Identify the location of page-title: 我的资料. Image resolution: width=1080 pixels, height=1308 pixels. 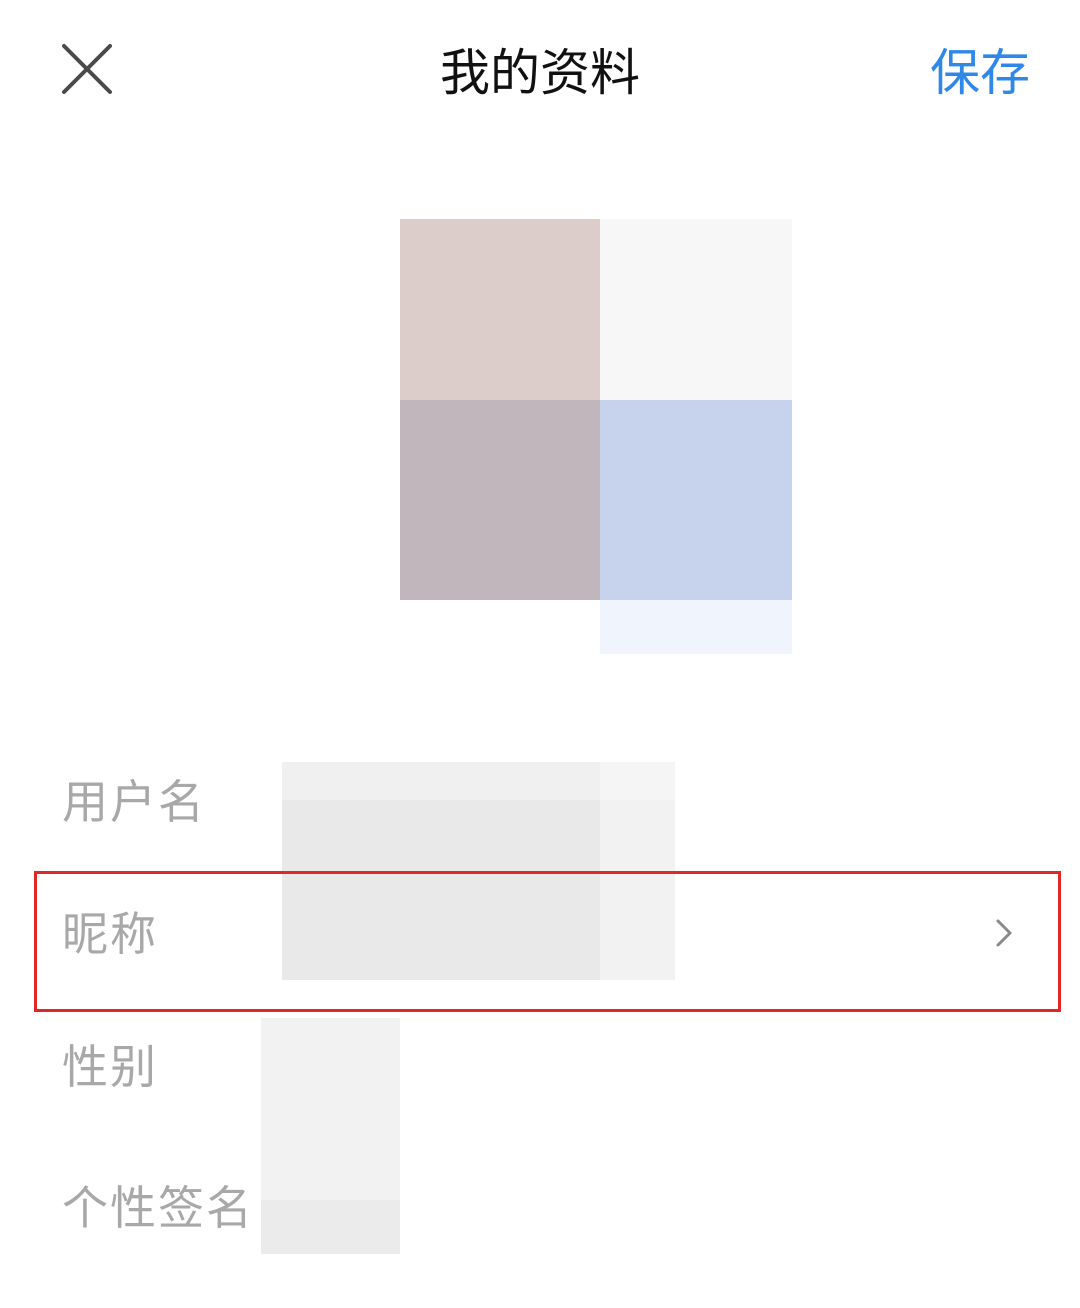
(540, 73).